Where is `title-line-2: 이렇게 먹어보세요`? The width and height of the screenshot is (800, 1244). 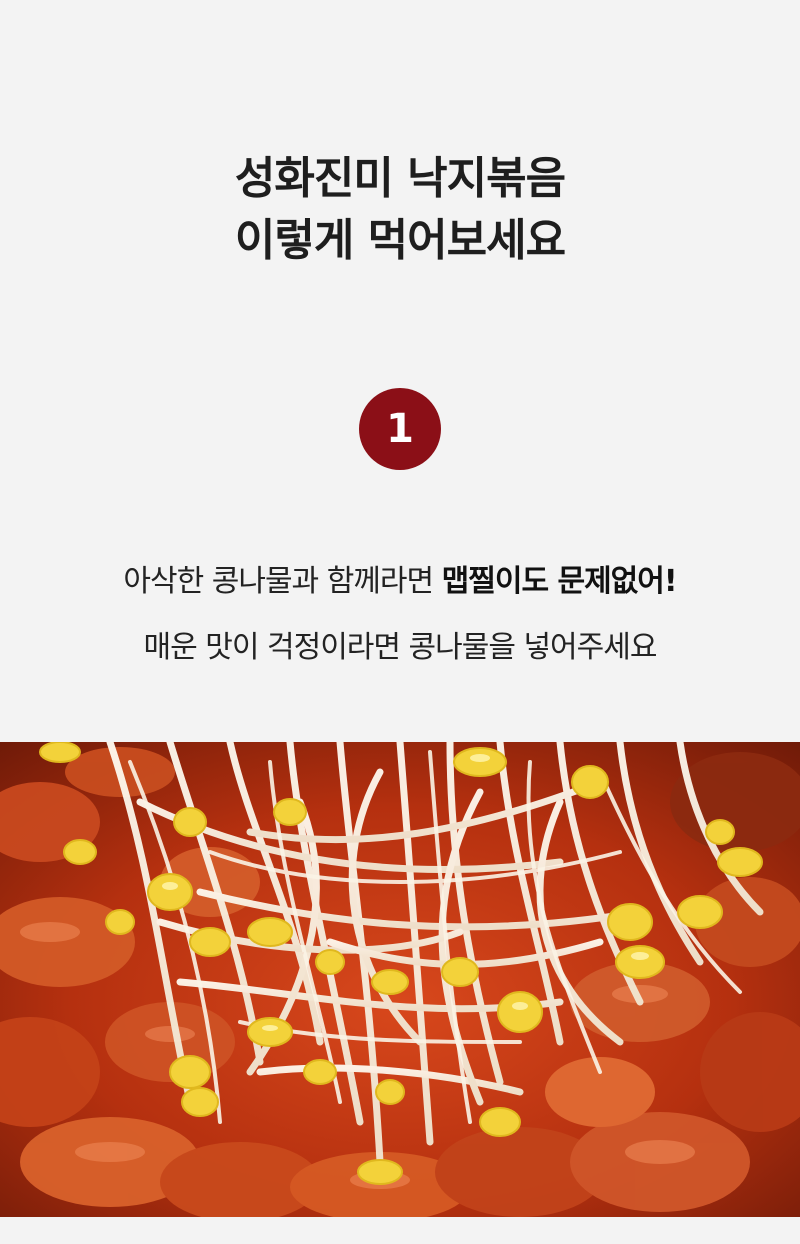 title-line-2: 이렇게 먹어보세요 is located at coordinates (400, 240).